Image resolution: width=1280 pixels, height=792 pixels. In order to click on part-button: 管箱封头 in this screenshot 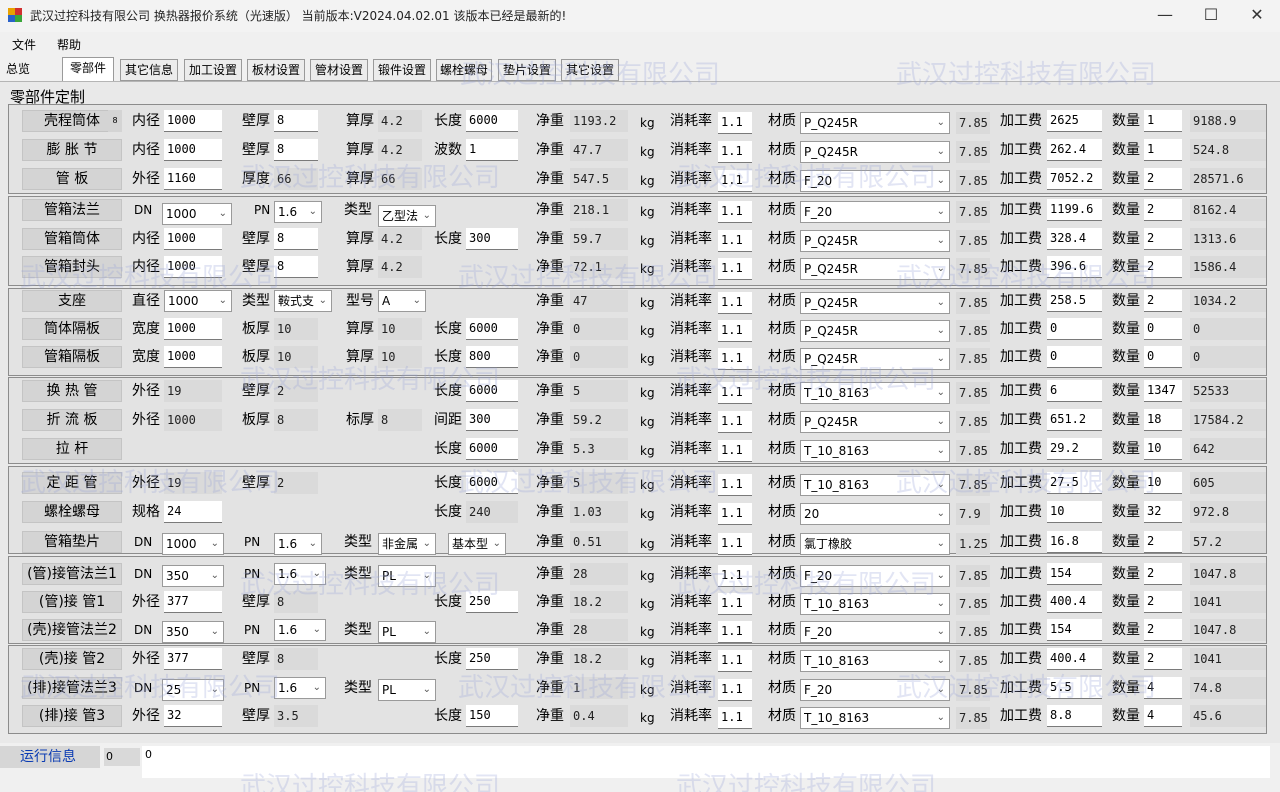, I will do `click(72, 267)`.